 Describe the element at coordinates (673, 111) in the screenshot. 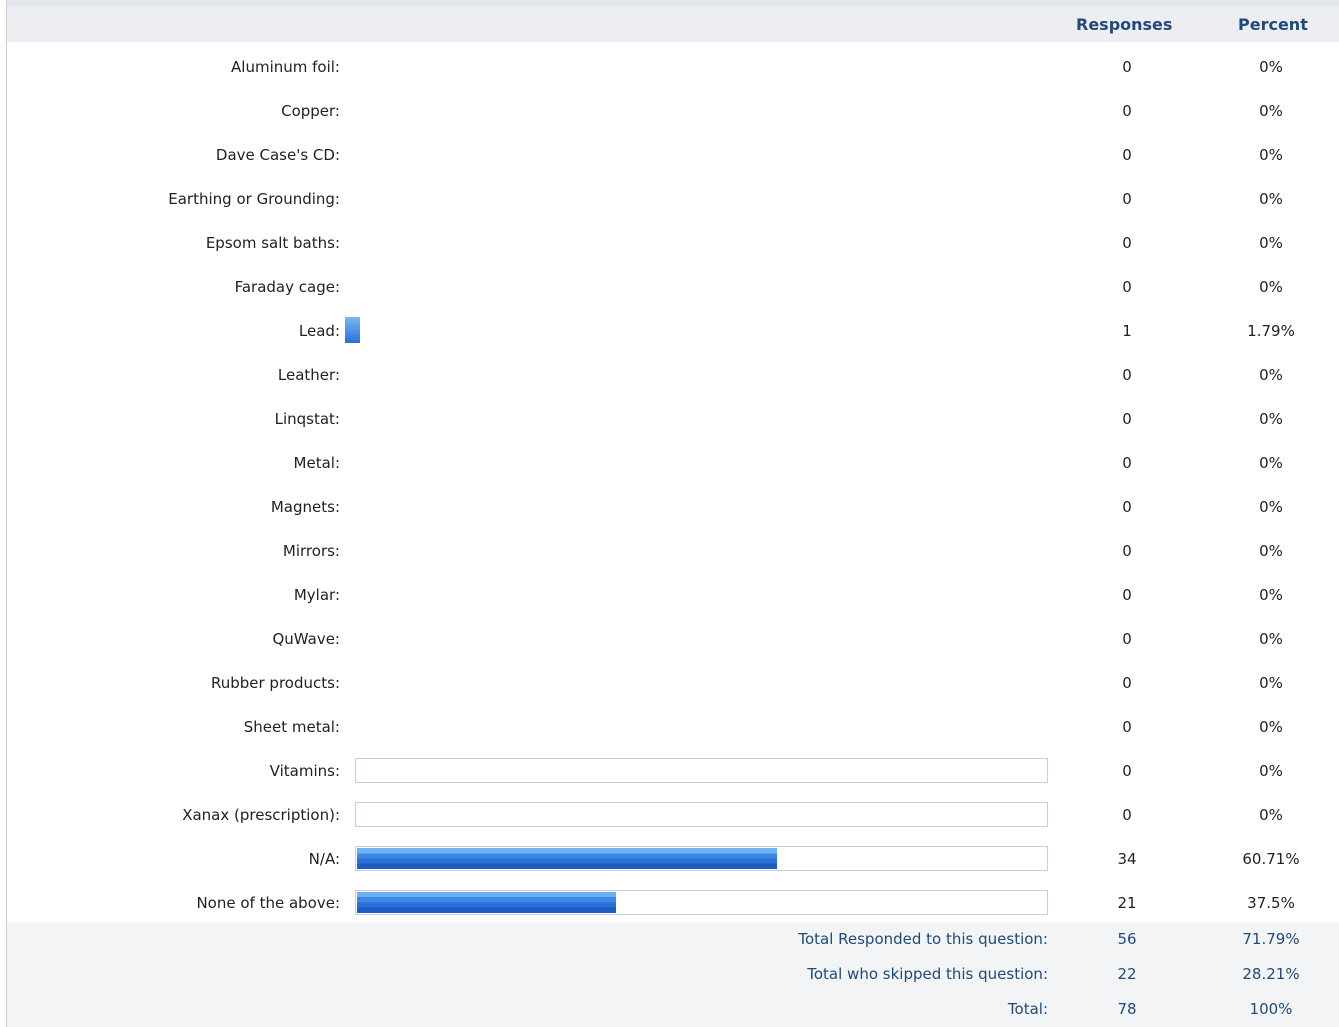

I see `answer-row: Copper: 0 0%` at that location.